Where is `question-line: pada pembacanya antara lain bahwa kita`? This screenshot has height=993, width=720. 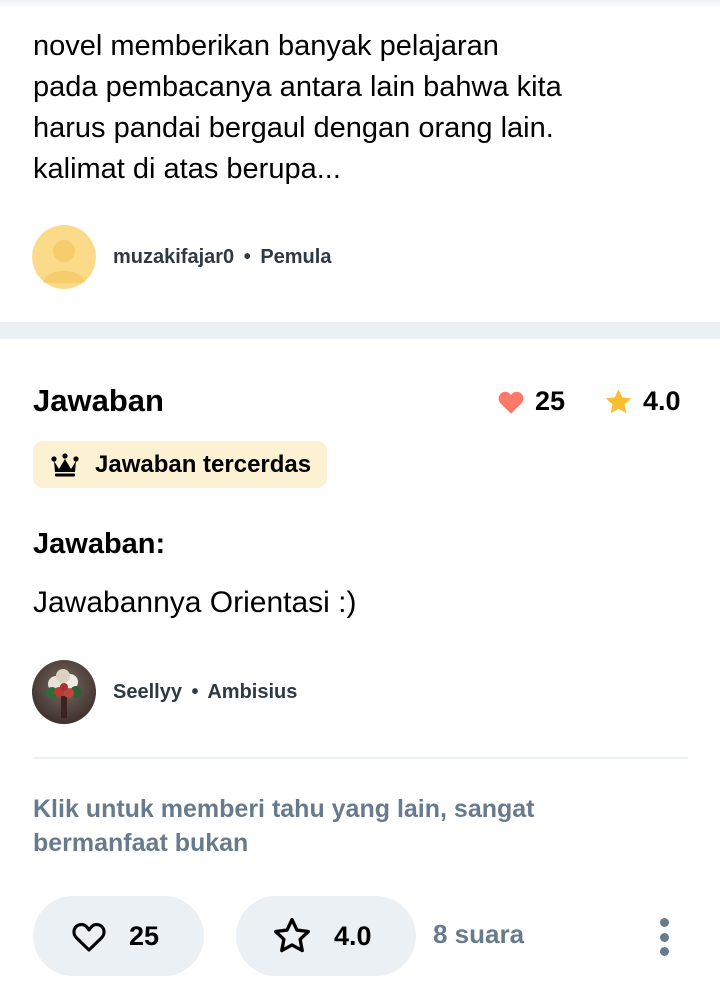
question-line: pada pembacanya antara lain bahwa kita is located at coordinates (297, 87).